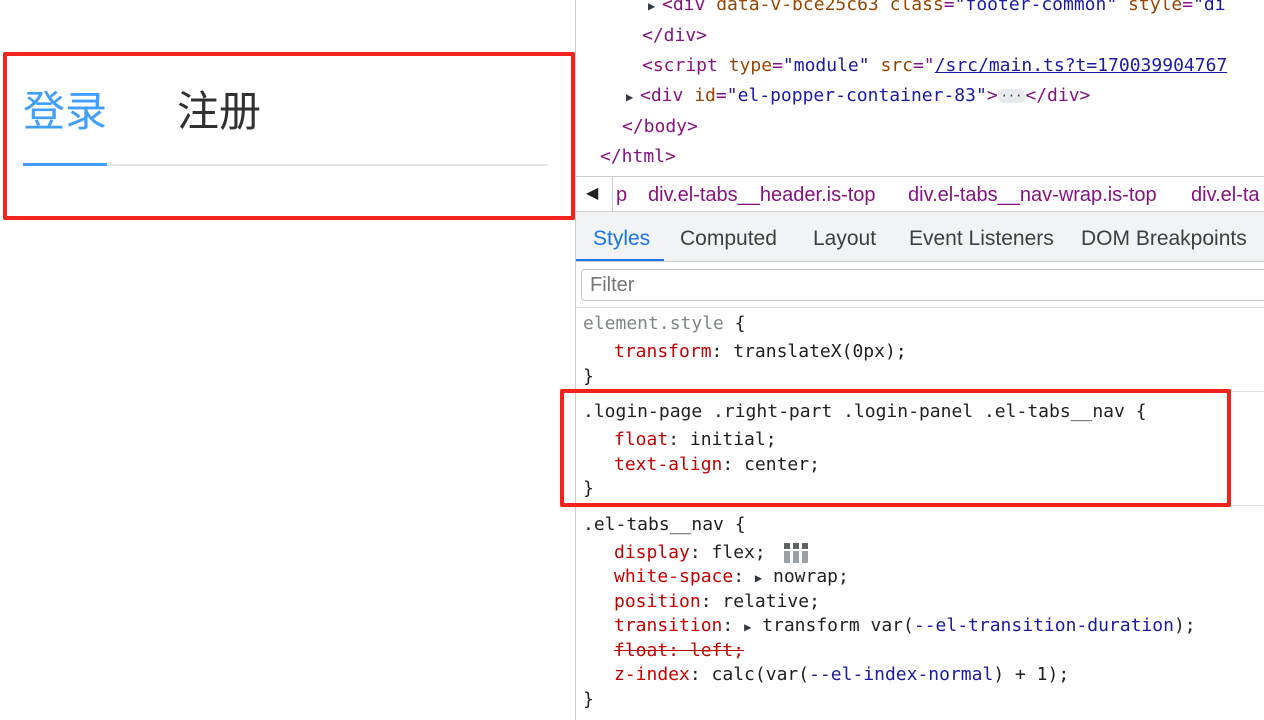 The image size is (1264, 720). What do you see at coordinates (1184, 625) in the screenshot?
I see `property-value: );` at bounding box center [1184, 625].